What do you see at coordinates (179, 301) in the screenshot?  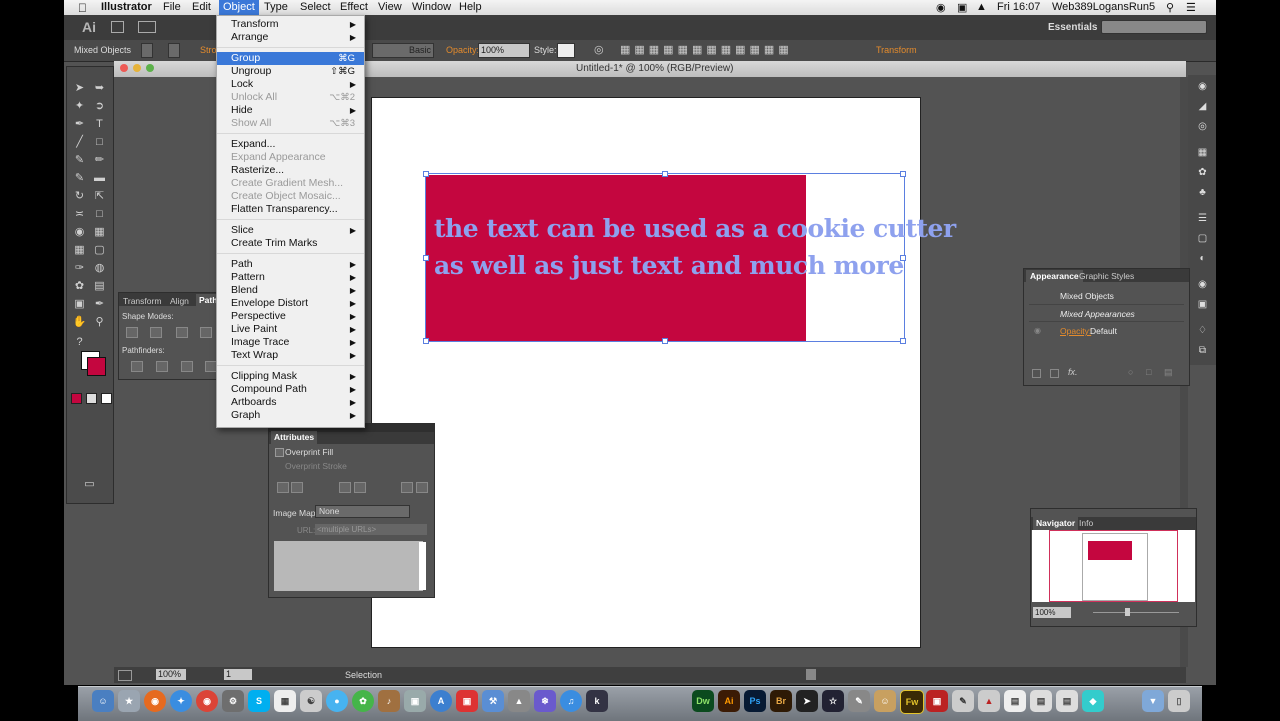 I see `tab-align: Align` at bounding box center [179, 301].